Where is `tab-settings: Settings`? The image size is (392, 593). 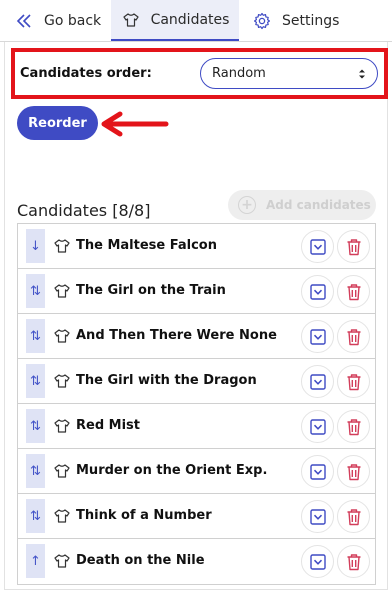 tab-settings: Settings is located at coordinates (302, 20).